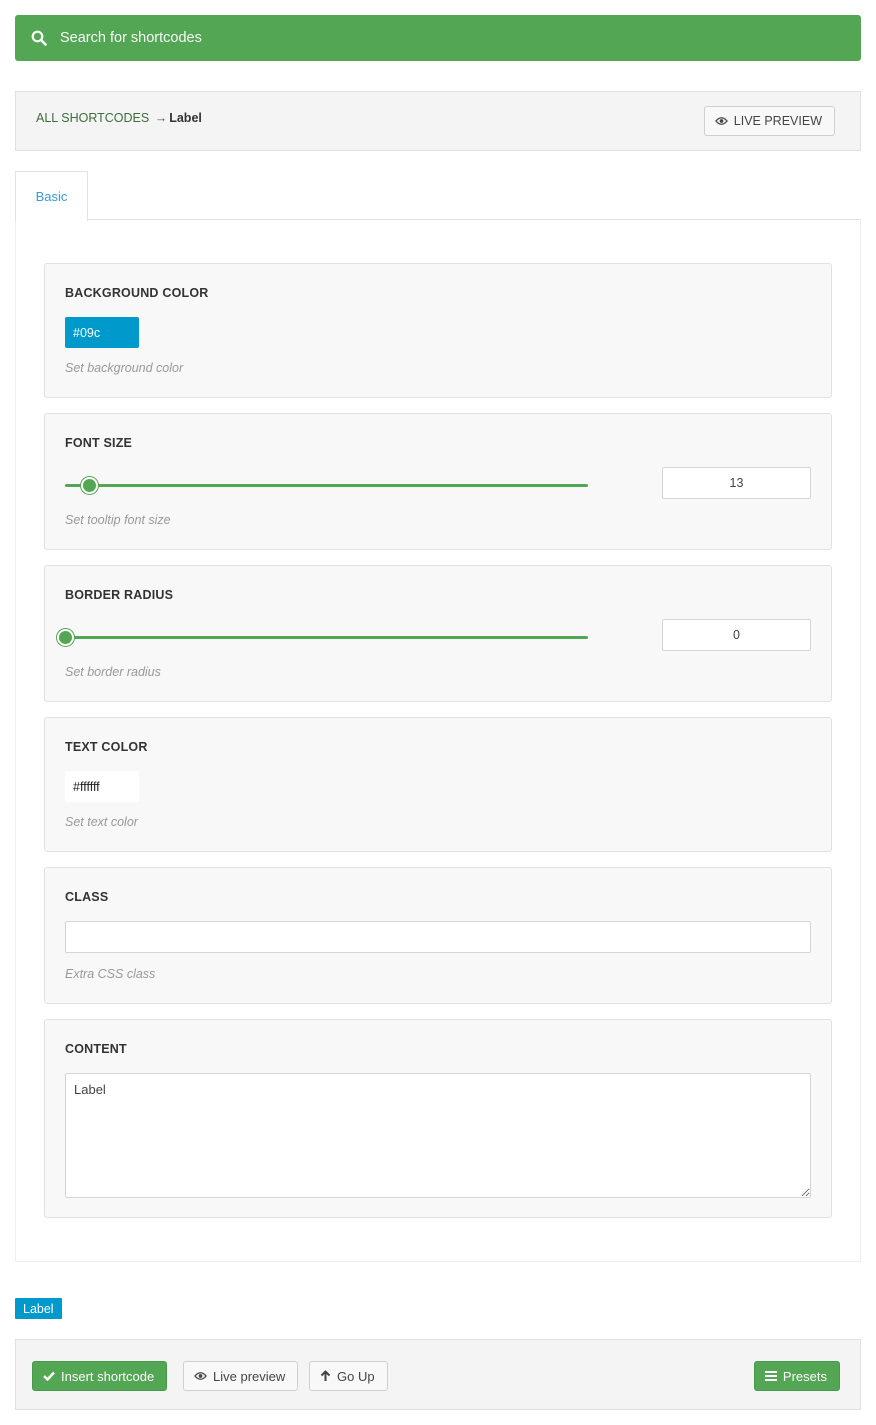 The width and height of the screenshot is (876, 1425). What do you see at coordinates (102, 786) in the screenshot?
I see `text-color-picker: #ffffff` at bounding box center [102, 786].